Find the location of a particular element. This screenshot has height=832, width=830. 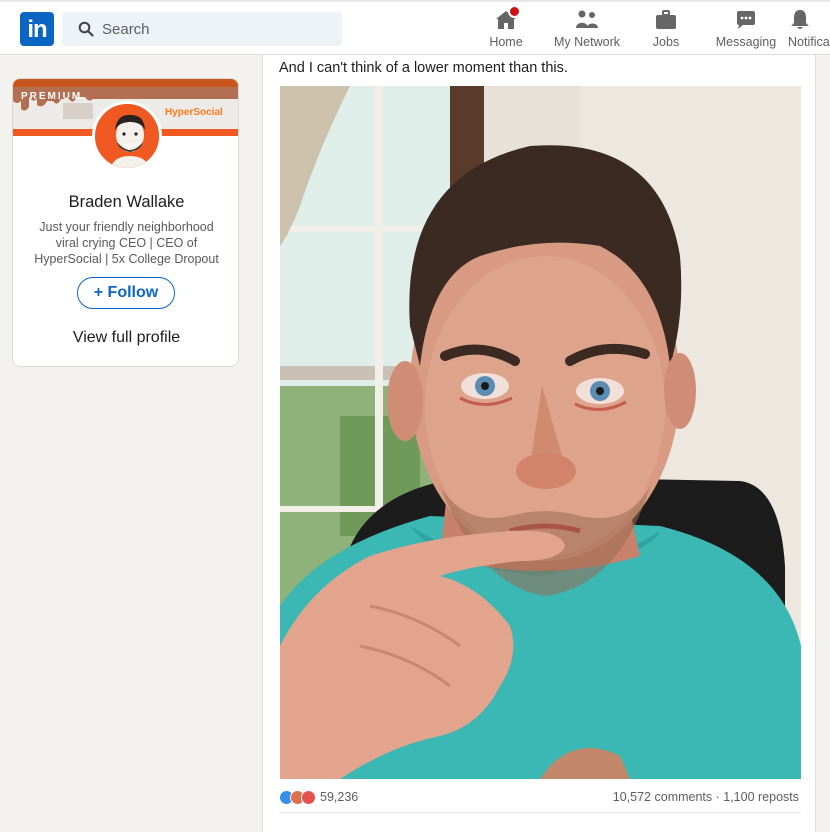

search-input: Search is located at coordinates (126, 29).